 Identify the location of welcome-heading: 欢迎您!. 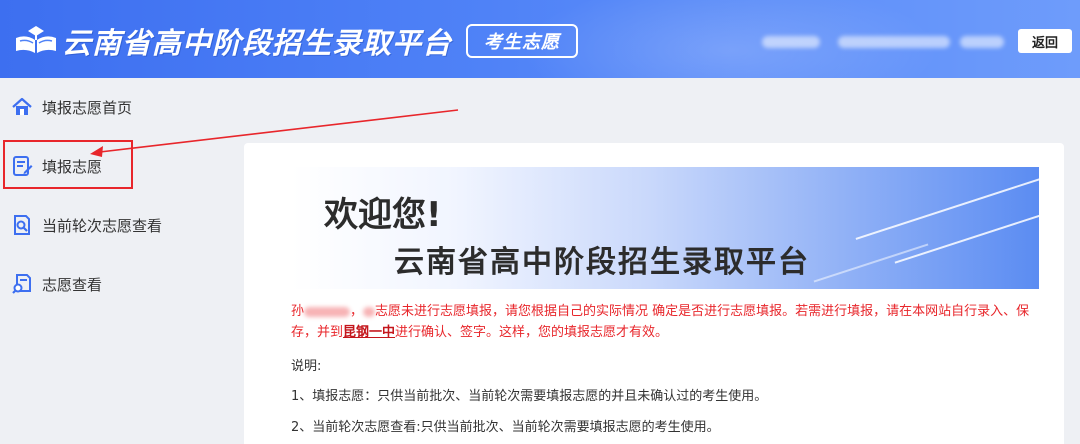
(383, 215).